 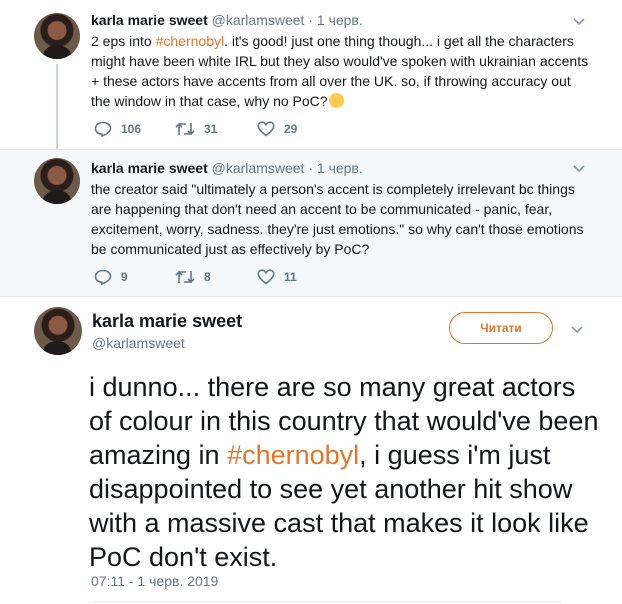 I want to click on thread-connector, so click(x=57, y=107).